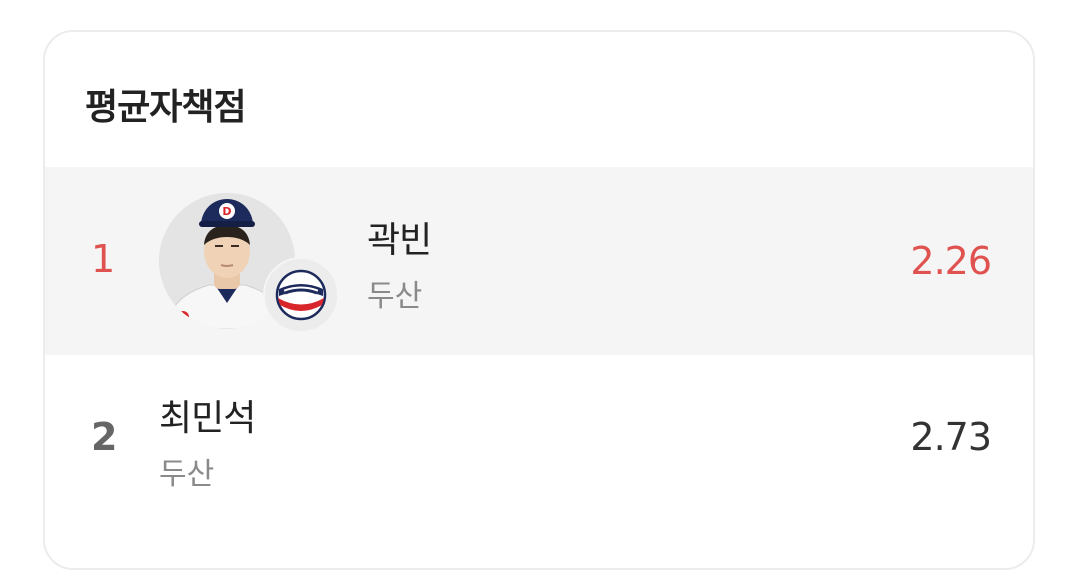 The image size is (1080, 570). I want to click on card-title: 평균자책점, so click(166, 107).